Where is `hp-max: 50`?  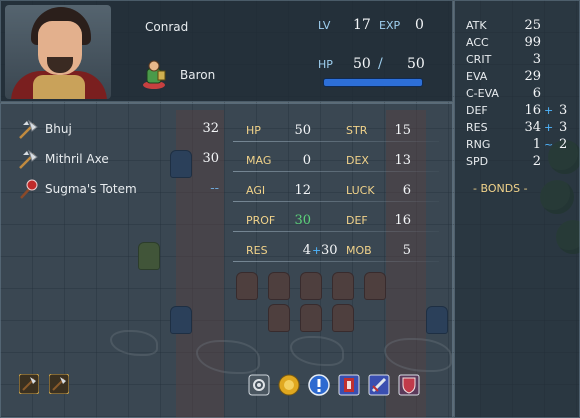 hp-max: 50 is located at coordinates (416, 64).